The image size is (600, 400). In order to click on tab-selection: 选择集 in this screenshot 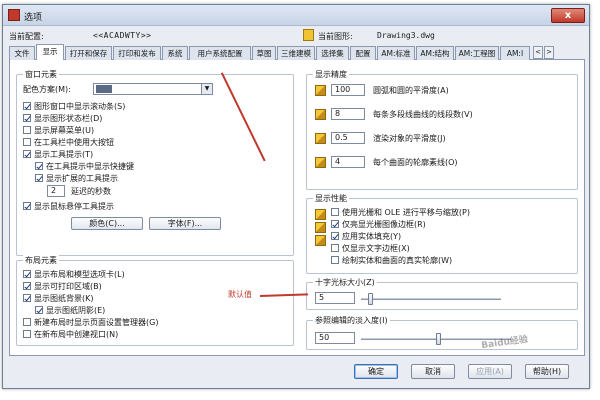, I will do `click(332, 53)`.